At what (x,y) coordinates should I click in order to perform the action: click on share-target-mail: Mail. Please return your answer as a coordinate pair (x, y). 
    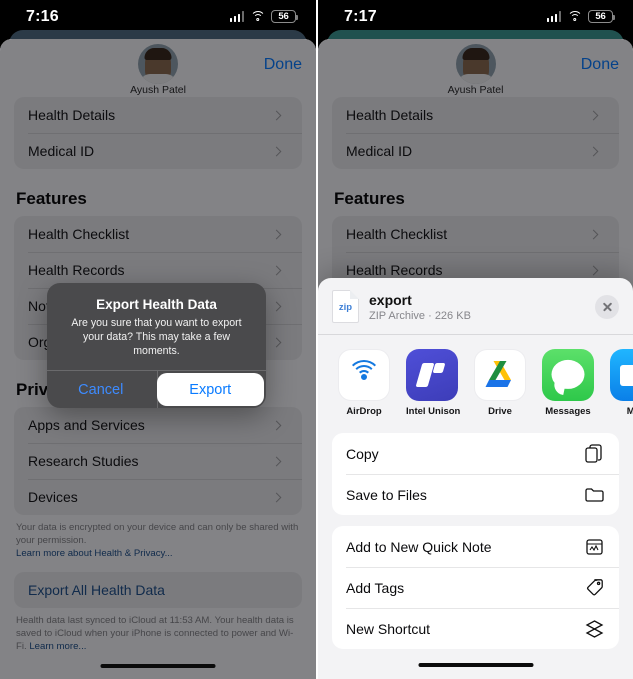
    Looking at the image, I should click on (621, 383).